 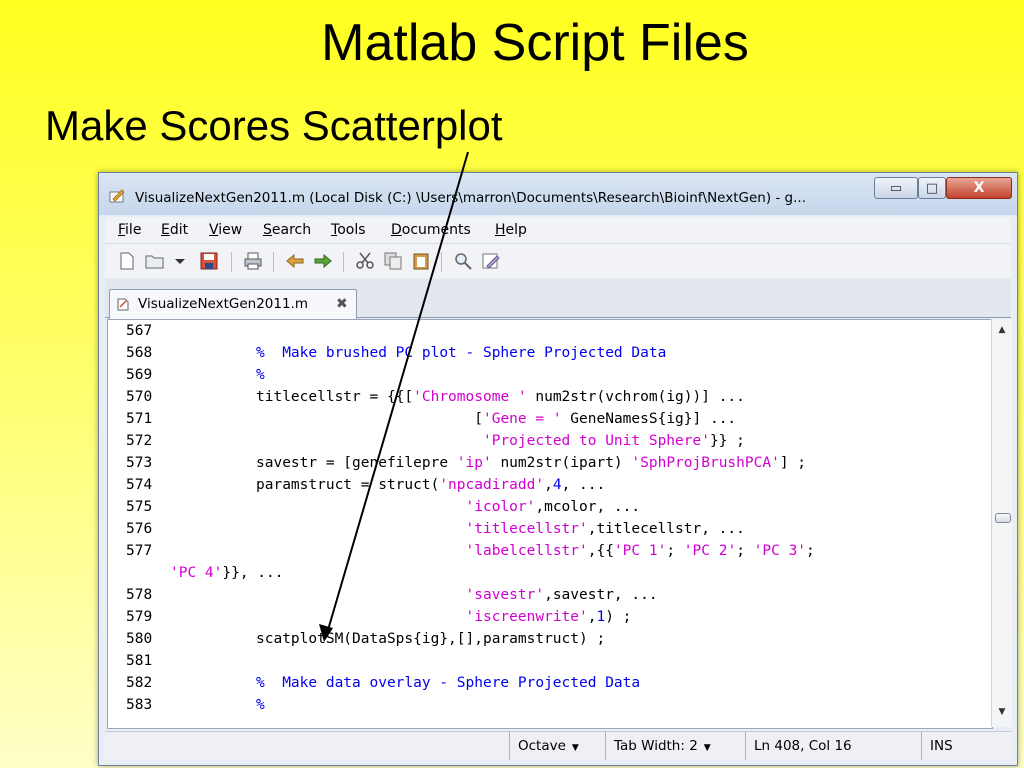 What do you see at coordinates (209, 261) in the screenshot?
I see `save-icon` at bounding box center [209, 261].